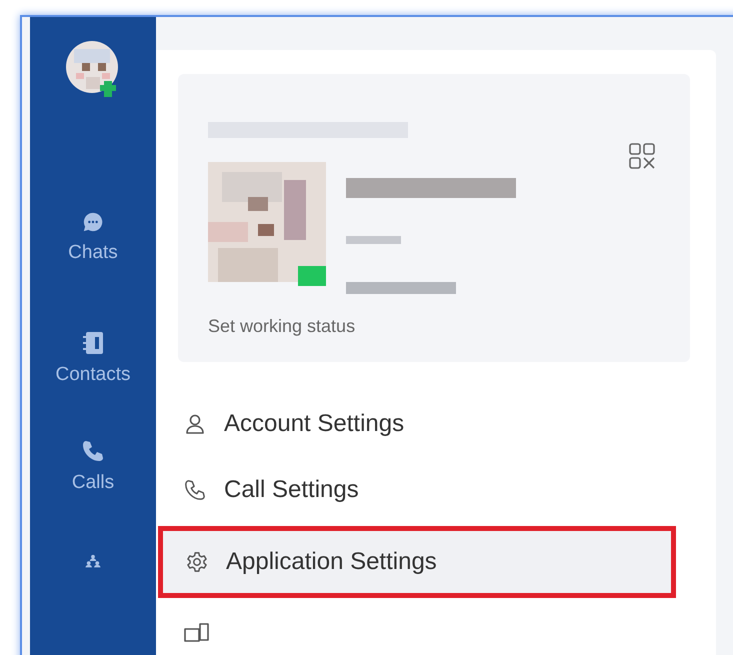 The image size is (733, 655). I want to click on menu-label: Account Settings, so click(314, 424).